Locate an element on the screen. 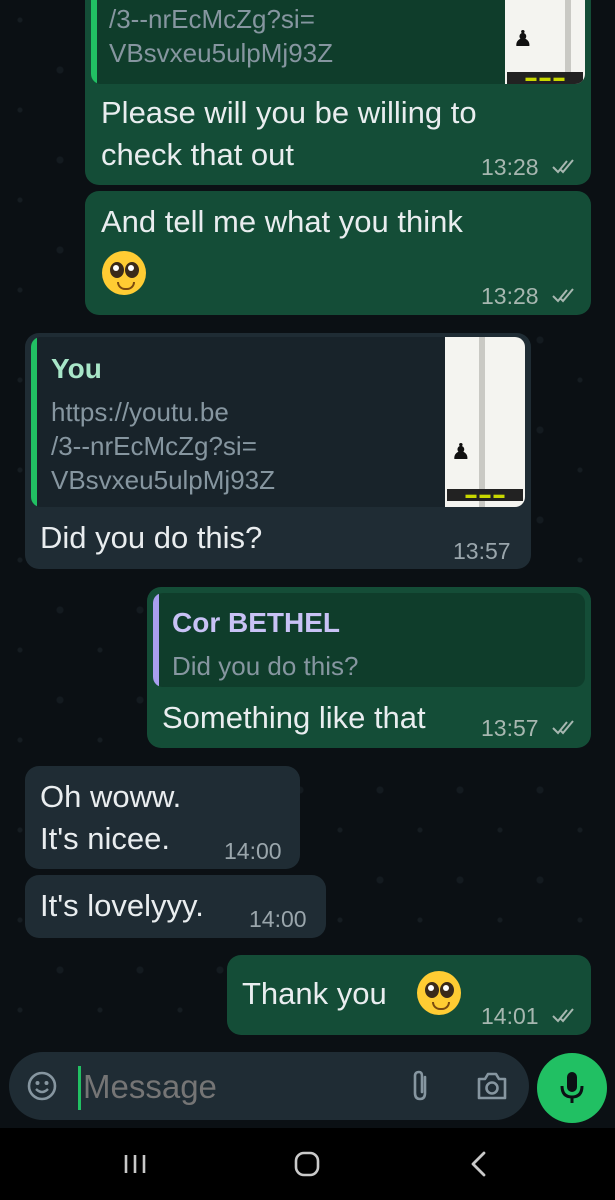  camera-icon is located at coordinates (492, 1086).